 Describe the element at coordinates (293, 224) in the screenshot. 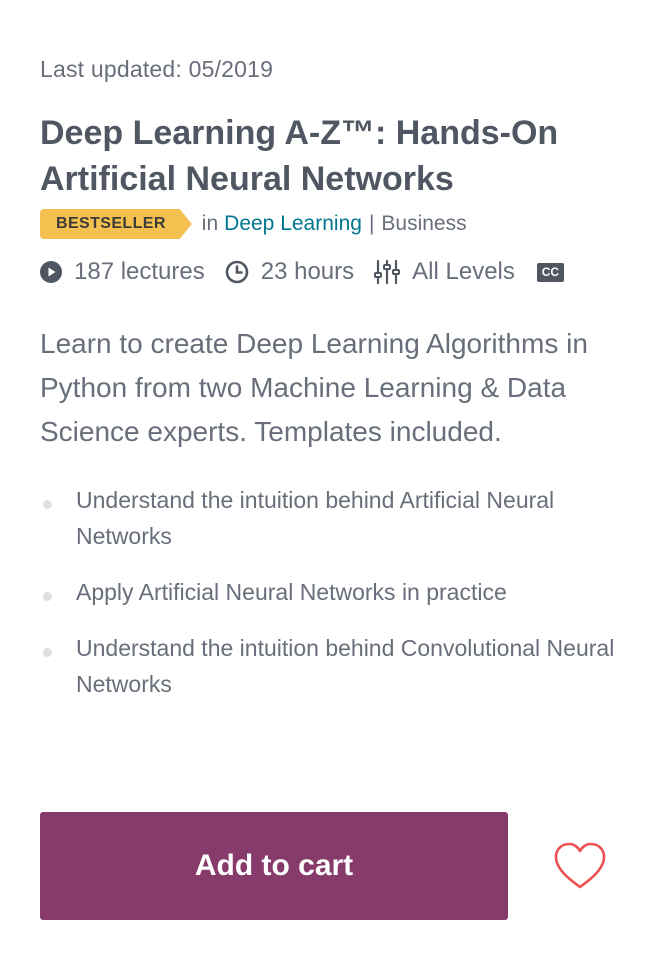

I see `category-link: Deep Learning` at that location.